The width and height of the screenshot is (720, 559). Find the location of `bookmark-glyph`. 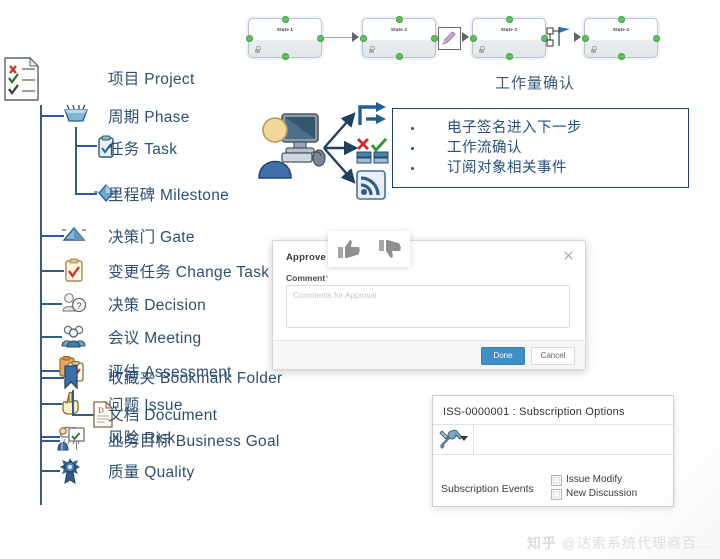

bookmark-glyph is located at coordinates (71, 377).